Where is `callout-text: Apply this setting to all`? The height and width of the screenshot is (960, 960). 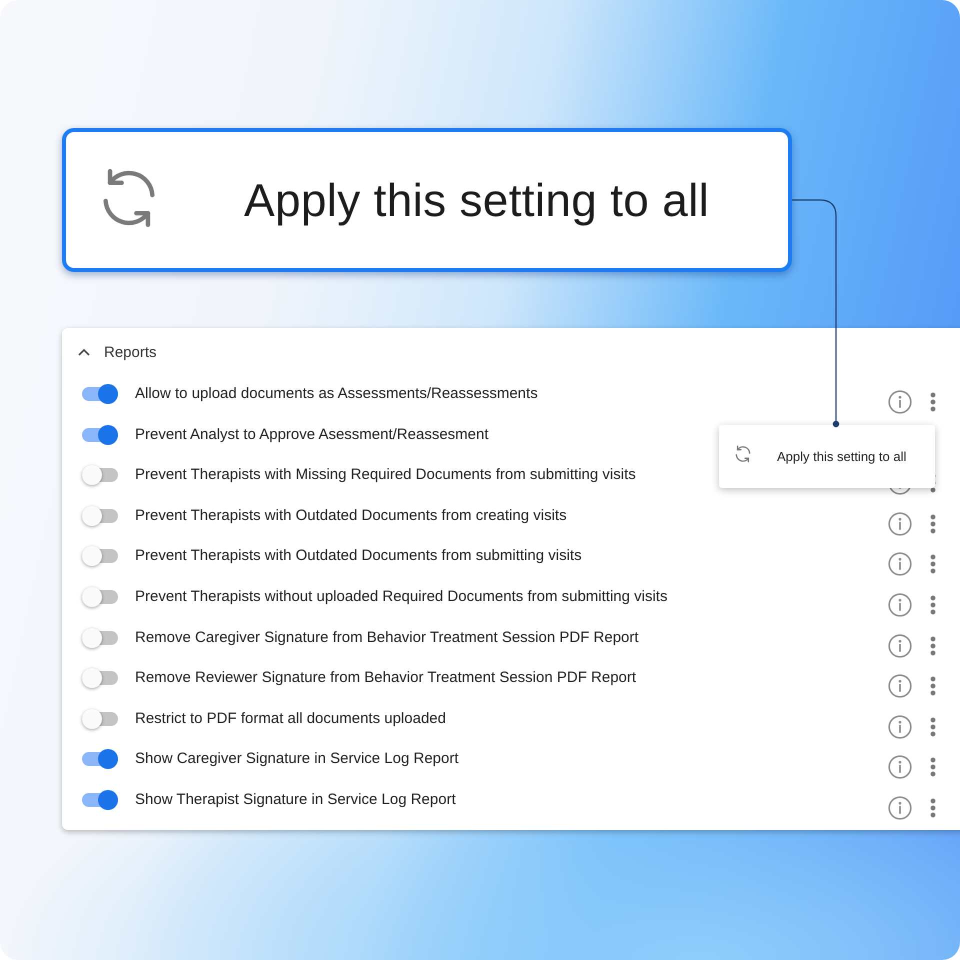
callout-text: Apply this setting to all is located at coordinates (477, 200).